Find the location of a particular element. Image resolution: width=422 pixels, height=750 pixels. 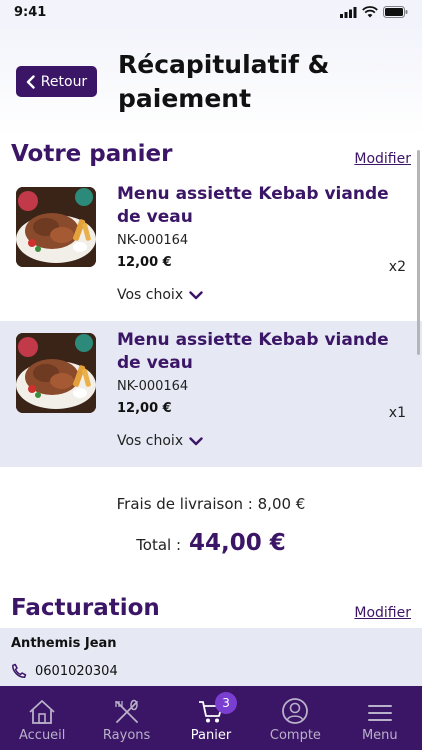

billing-name: Anthemis Jean is located at coordinates (64, 643).